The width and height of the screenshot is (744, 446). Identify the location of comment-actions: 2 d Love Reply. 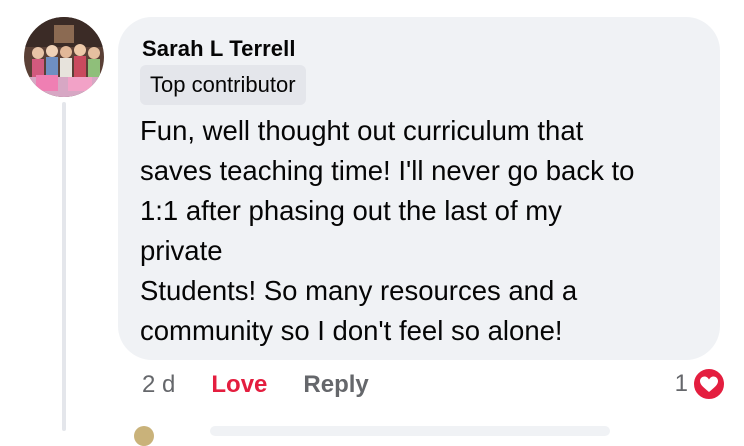
(255, 385).